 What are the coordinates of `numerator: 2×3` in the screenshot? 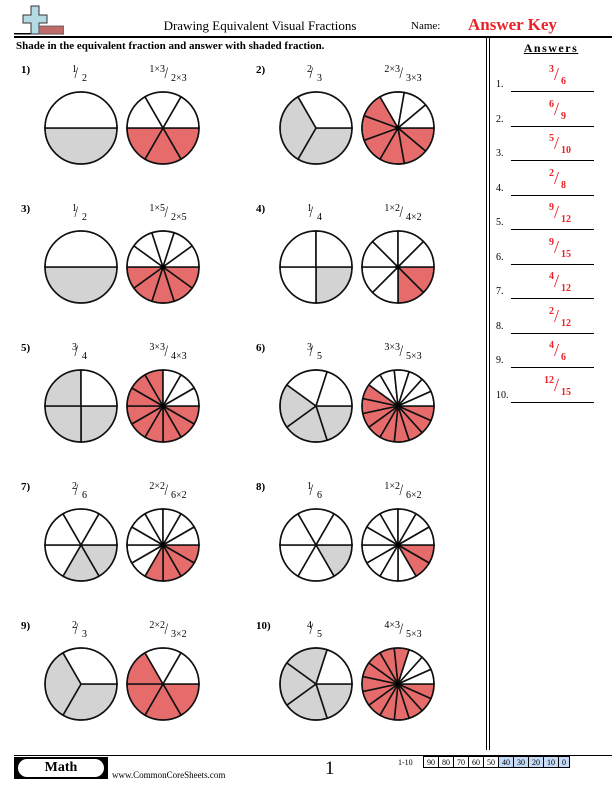 It's located at (392, 69).